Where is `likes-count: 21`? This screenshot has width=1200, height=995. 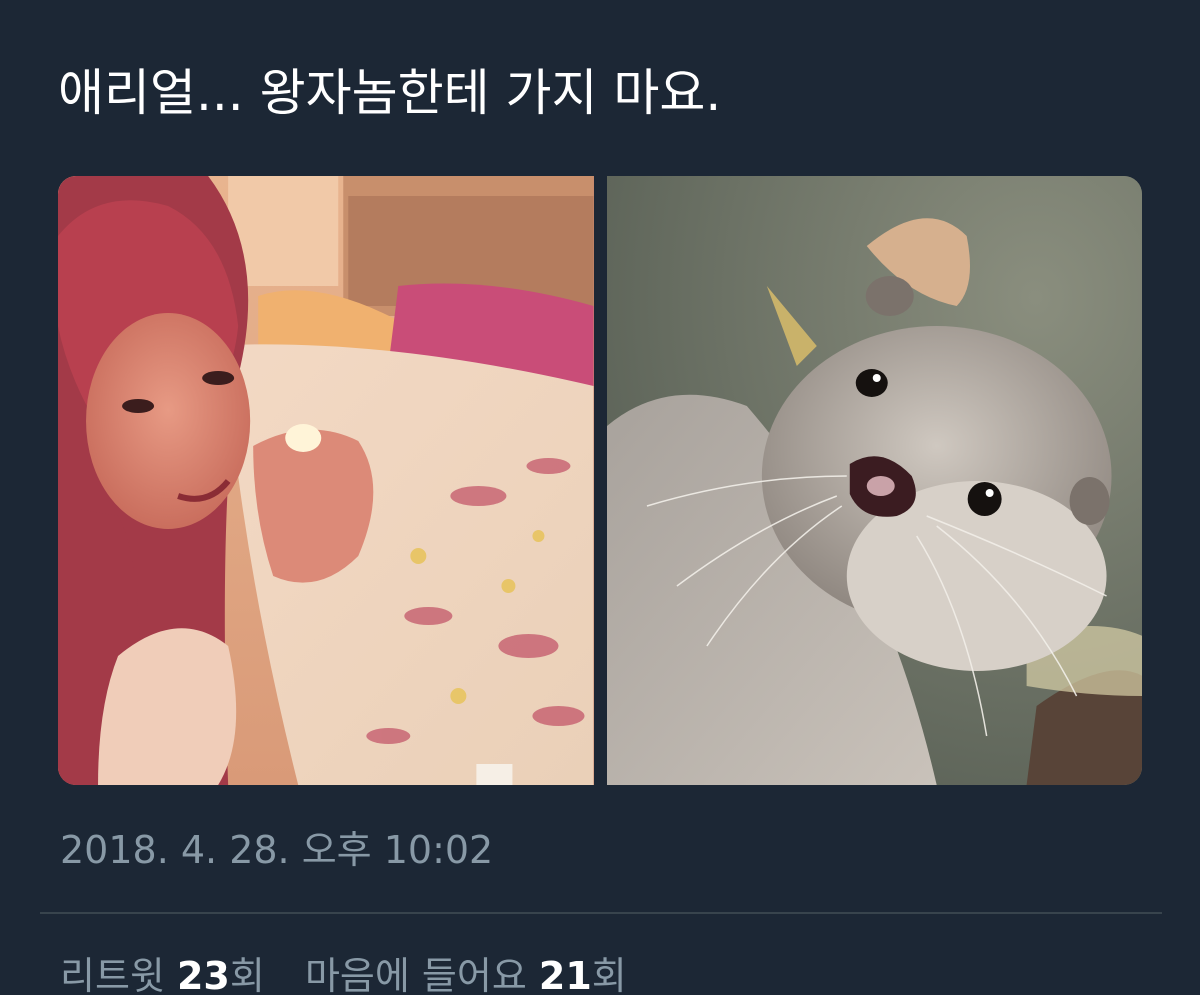 likes-count: 21 is located at coordinates (565, 974).